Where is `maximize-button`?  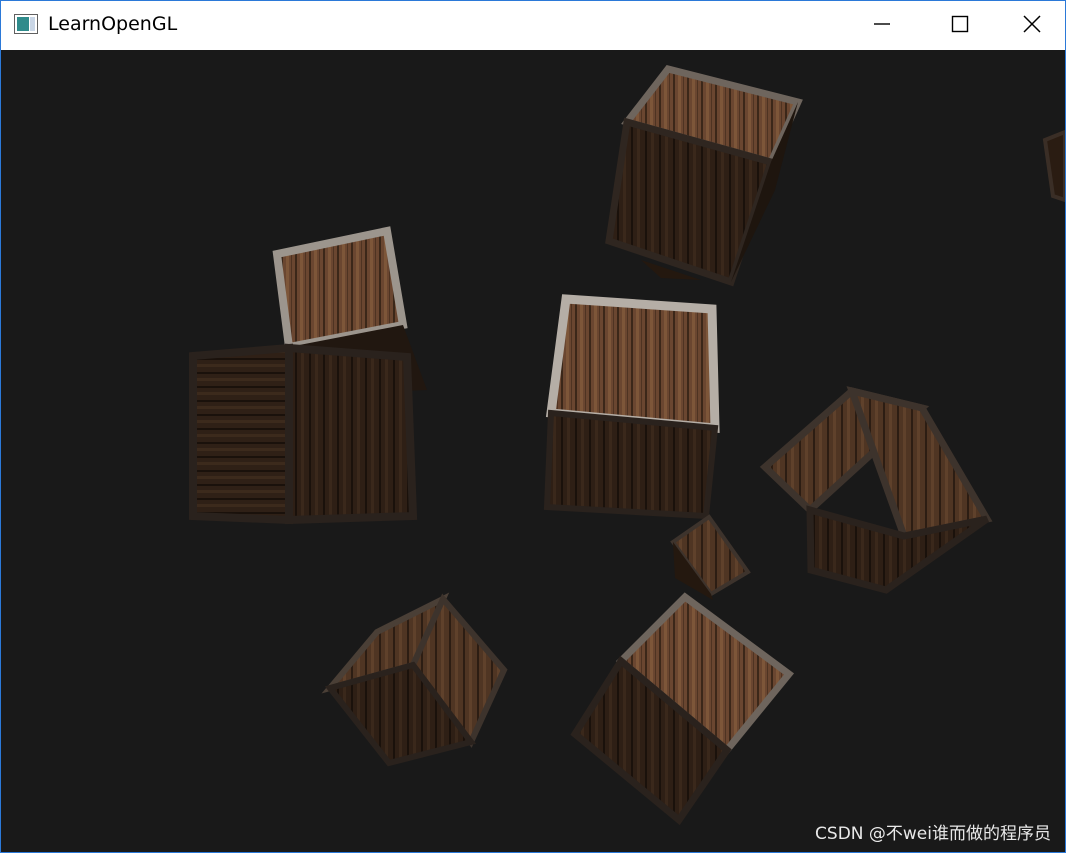
maximize-button is located at coordinates (960, 25).